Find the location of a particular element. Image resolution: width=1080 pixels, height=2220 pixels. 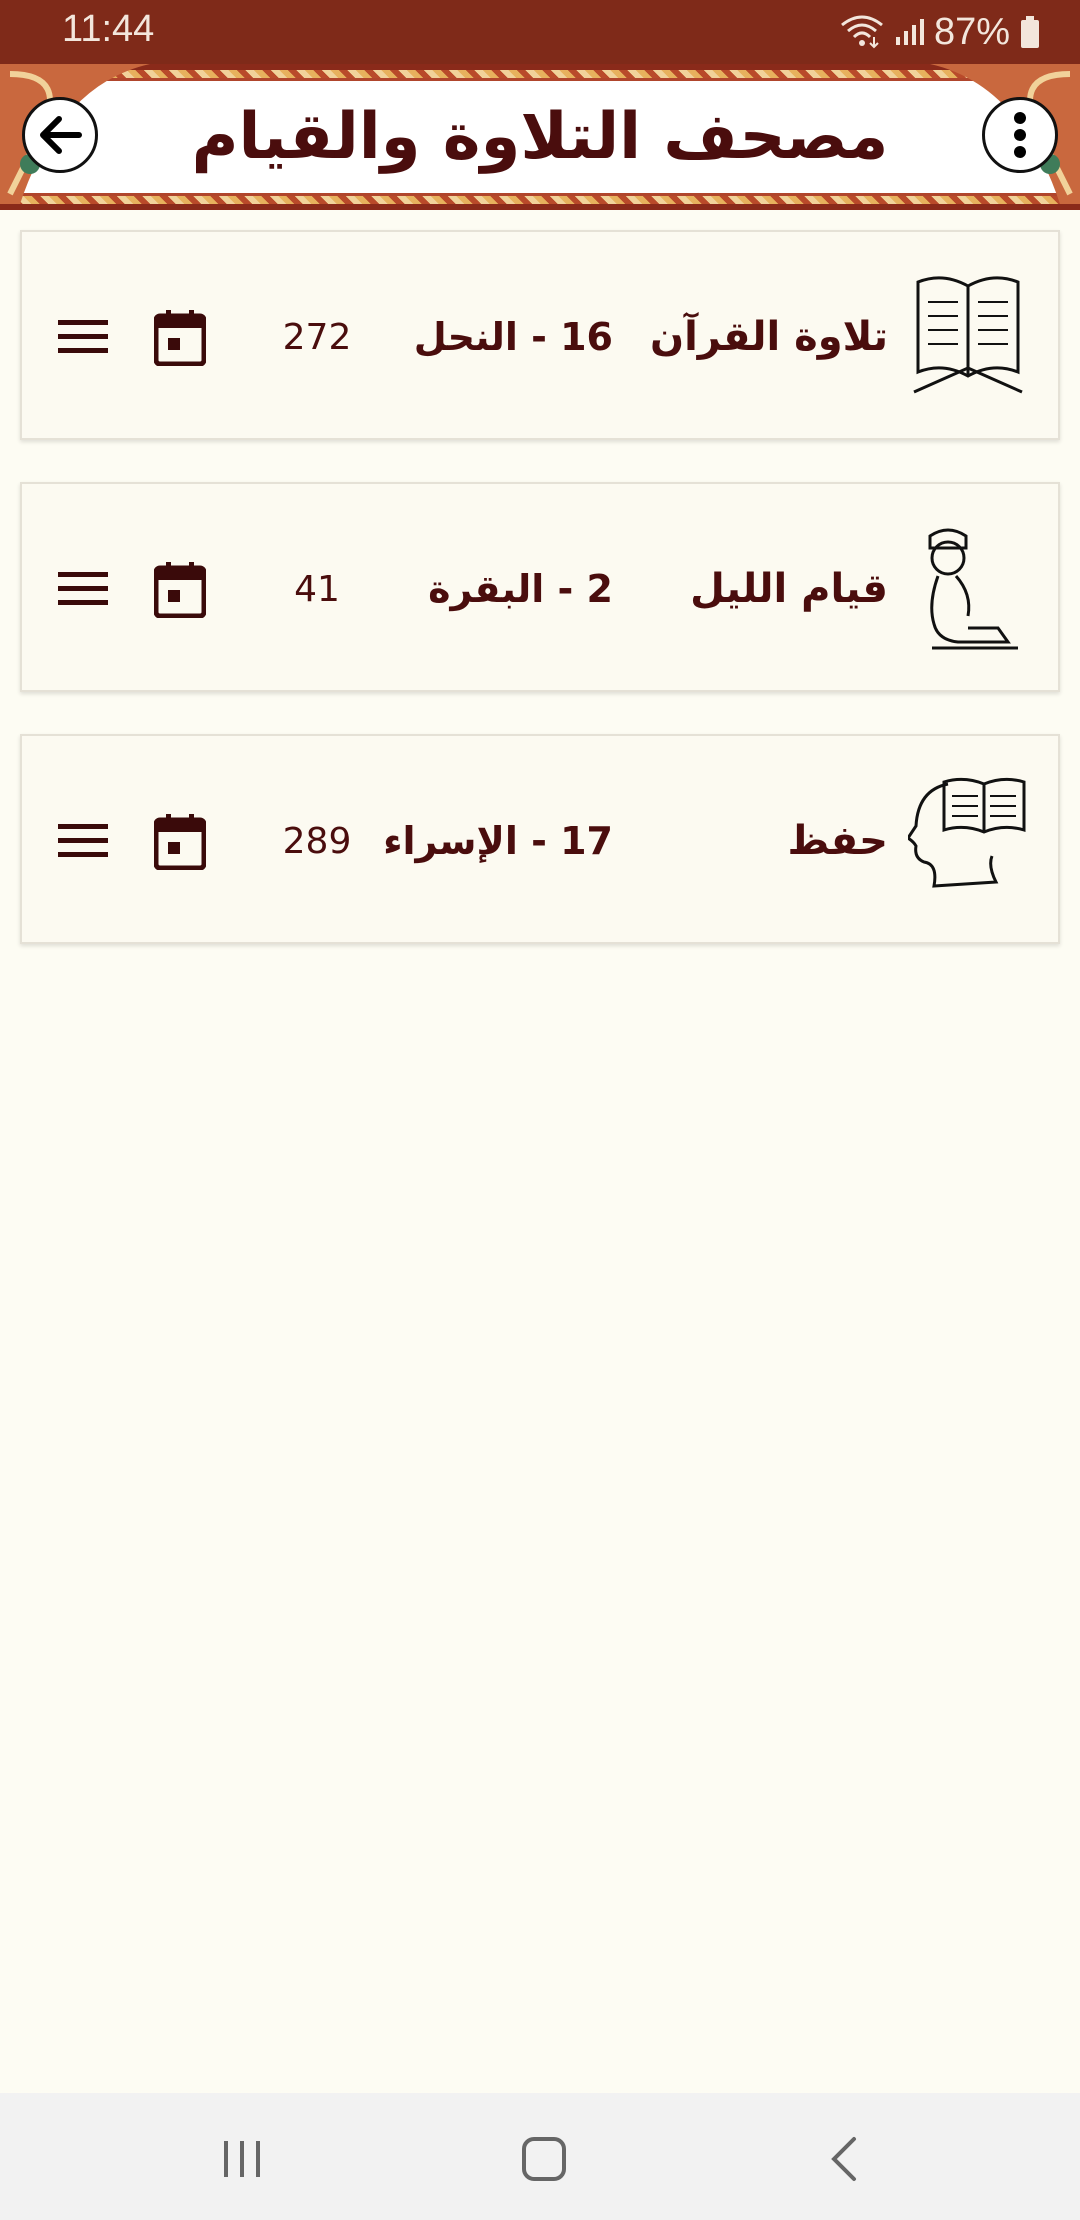

item-surah: 2 - البقرة is located at coordinates (520, 589).